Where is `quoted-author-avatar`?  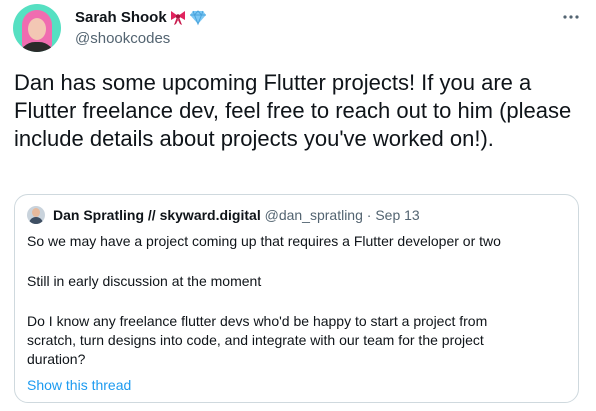 quoted-author-avatar is located at coordinates (36, 215).